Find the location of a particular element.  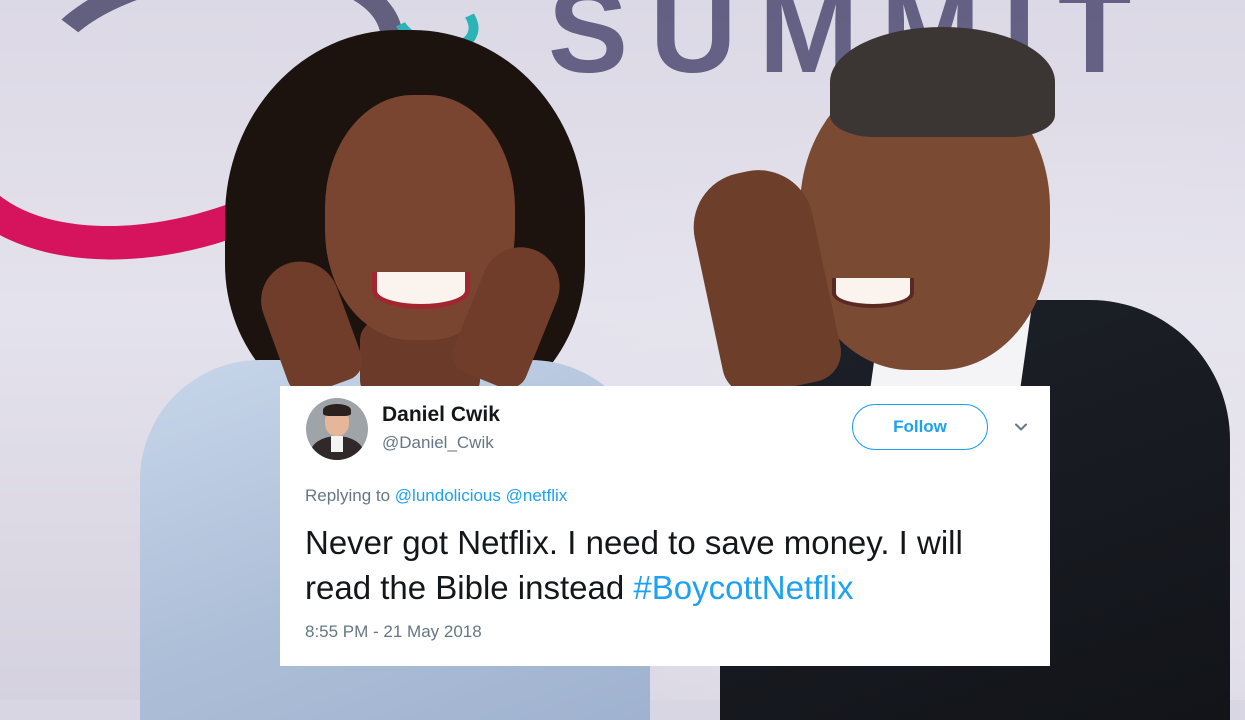

mention-link: @lundolicious is located at coordinates (448, 495).